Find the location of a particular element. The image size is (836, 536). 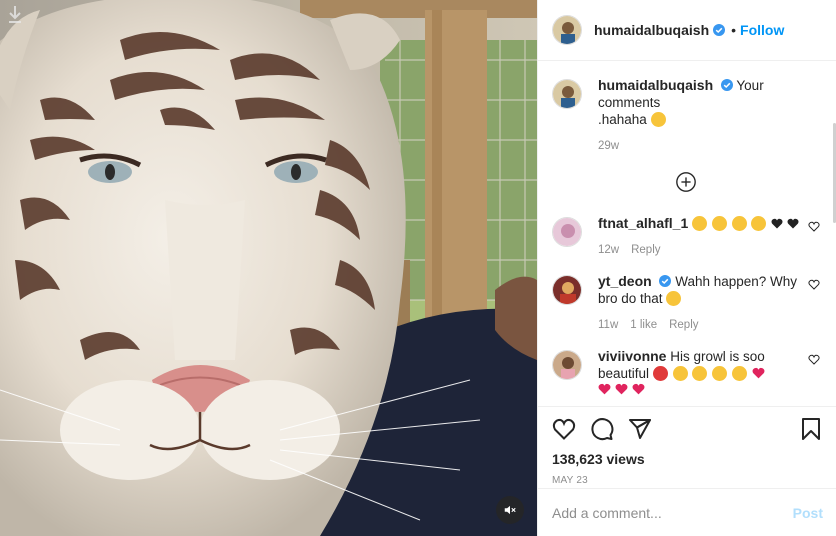

post-date: MAY 23 is located at coordinates (687, 480).